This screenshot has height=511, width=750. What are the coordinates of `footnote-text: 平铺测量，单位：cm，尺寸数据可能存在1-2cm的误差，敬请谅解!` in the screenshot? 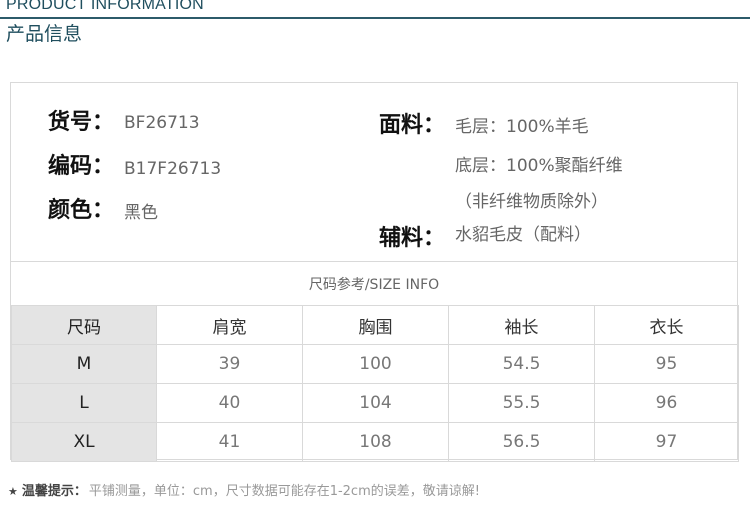 It's located at (284, 491).